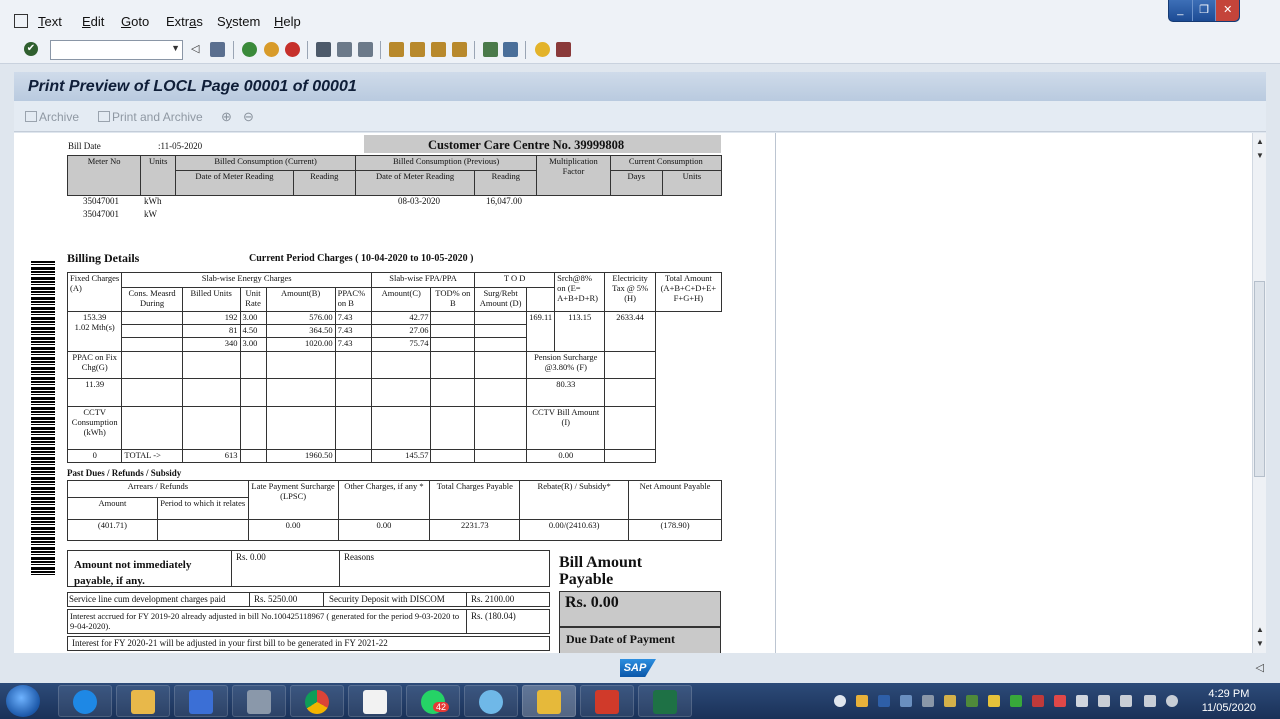  Describe the element at coordinates (1260, 155) in the screenshot. I see `scroll-page-up-icon: ▼` at that location.